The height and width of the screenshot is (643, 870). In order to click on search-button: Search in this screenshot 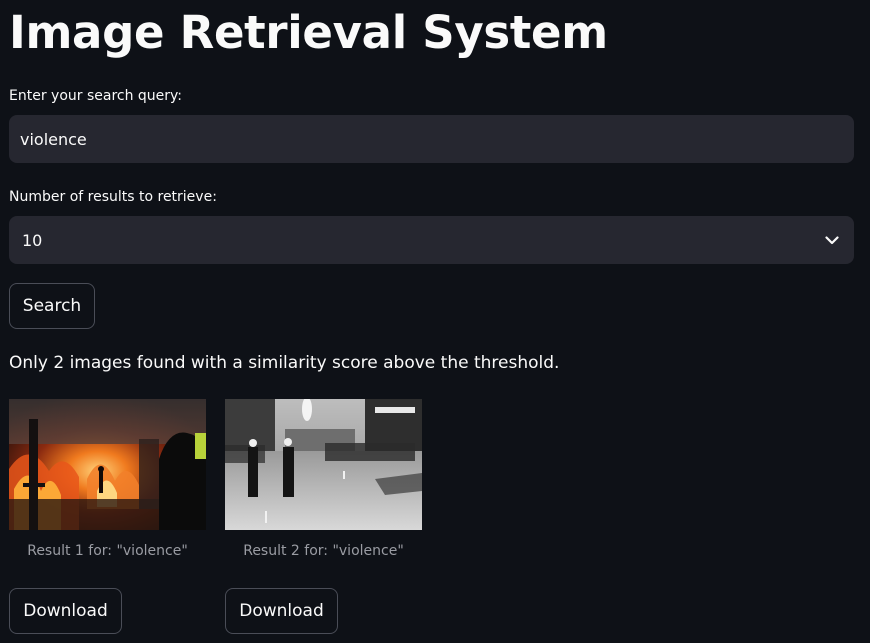, I will do `click(52, 306)`.